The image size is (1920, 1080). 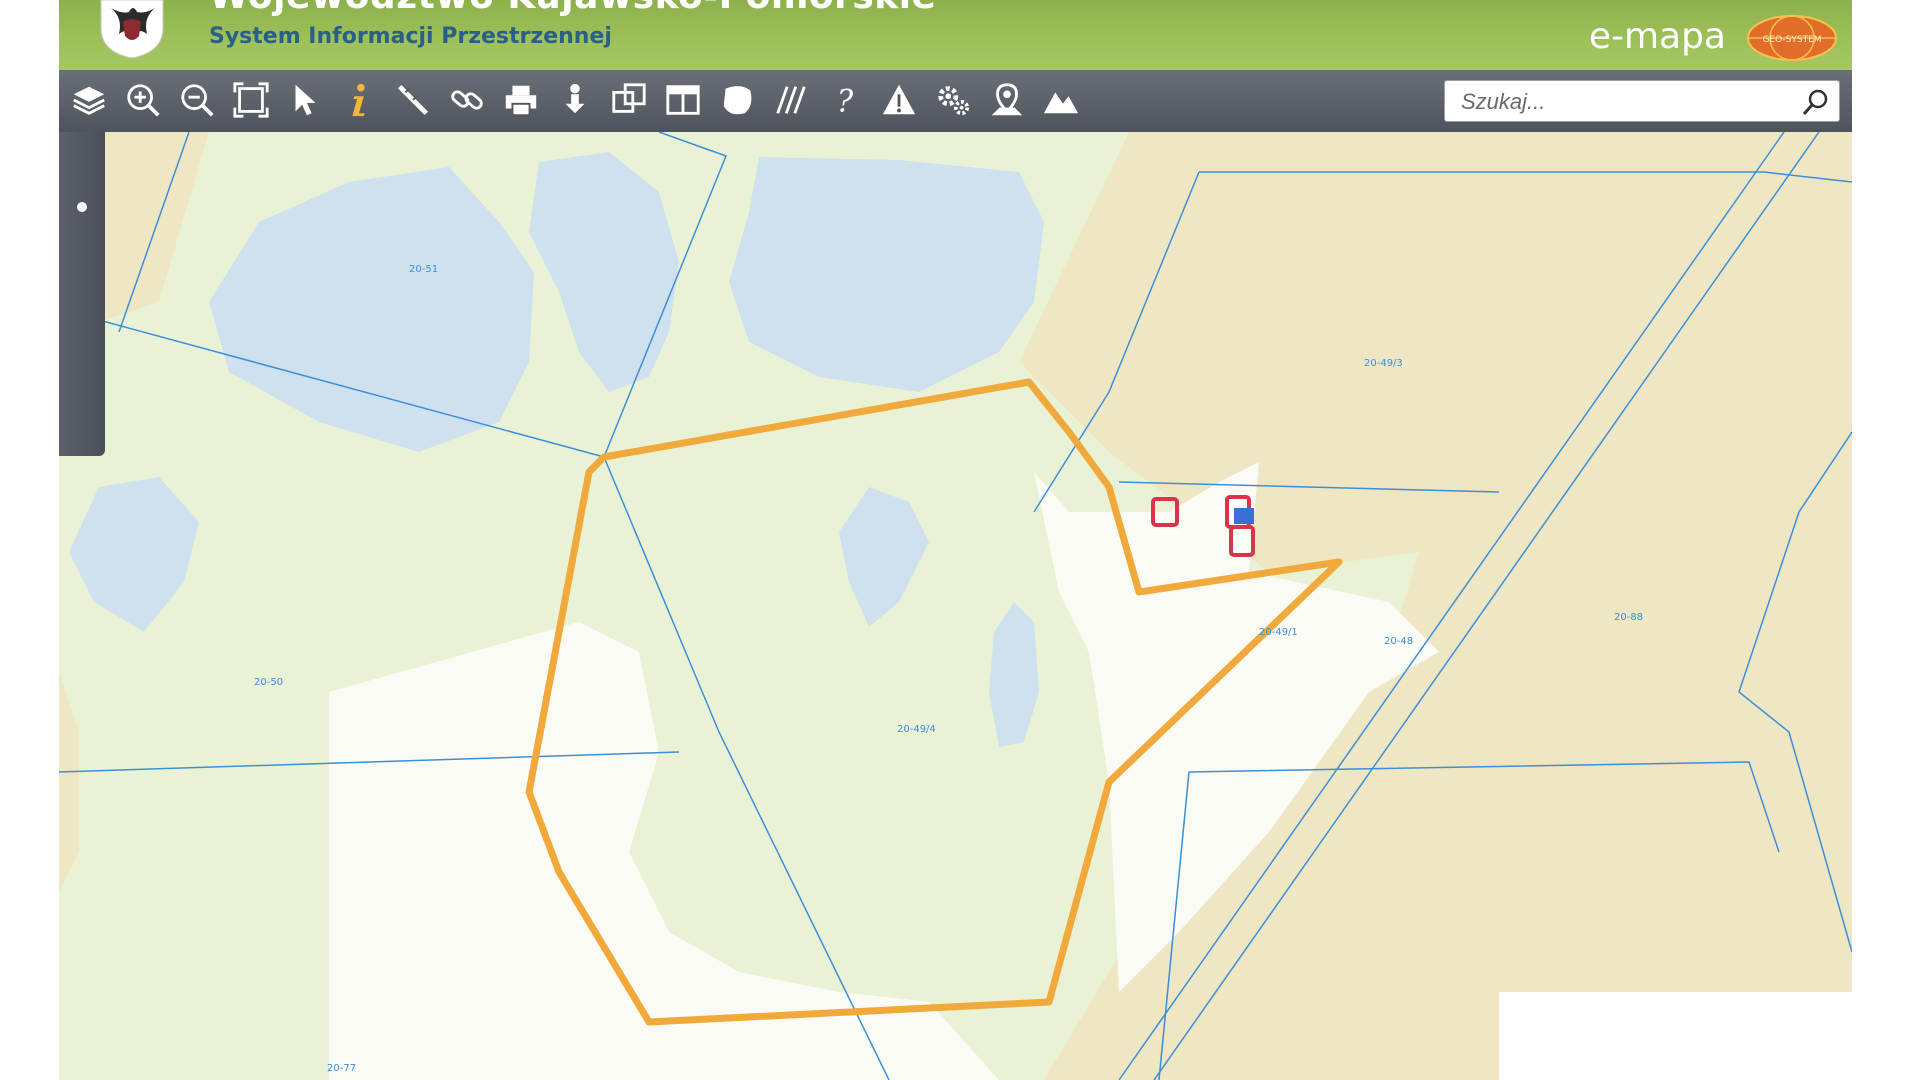 I want to click on measure-button, so click(x=413, y=100).